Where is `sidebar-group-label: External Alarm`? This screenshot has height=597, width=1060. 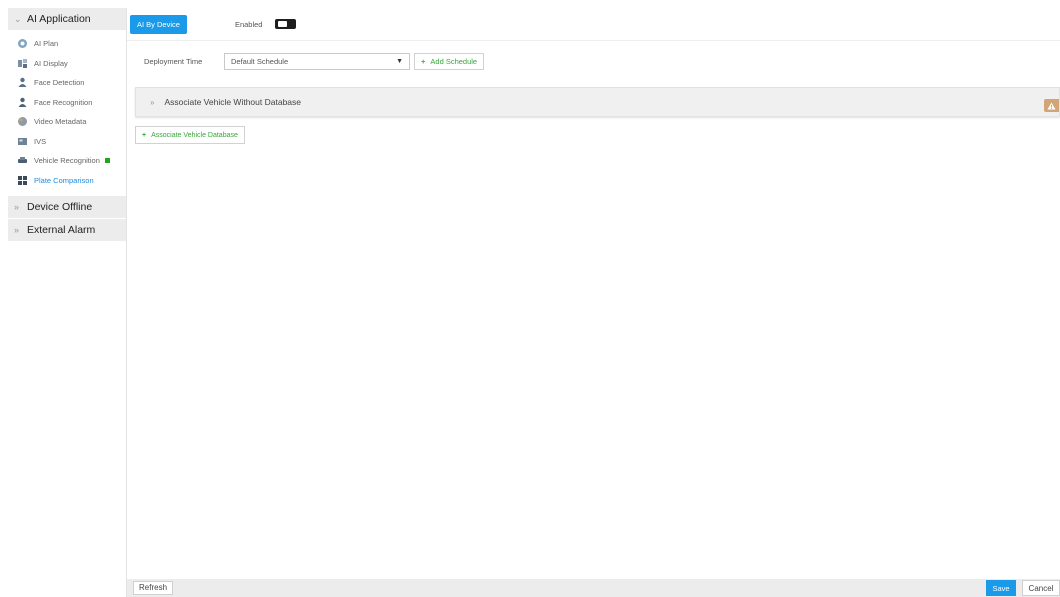 sidebar-group-label: External Alarm is located at coordinates (61, 230).